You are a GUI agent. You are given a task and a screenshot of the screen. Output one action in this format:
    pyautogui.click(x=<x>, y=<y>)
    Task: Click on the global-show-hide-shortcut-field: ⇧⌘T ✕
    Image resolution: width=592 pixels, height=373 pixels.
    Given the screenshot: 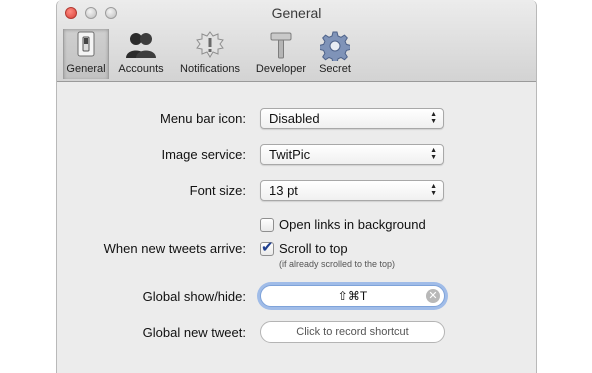 What is the action you would take?
    pyautogui.click(x=352, y=296)
    